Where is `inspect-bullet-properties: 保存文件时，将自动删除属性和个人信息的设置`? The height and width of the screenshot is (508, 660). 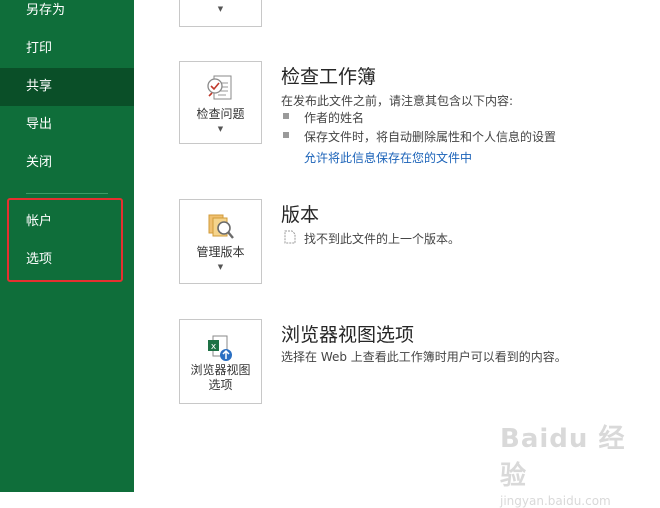
inspect-bullet-properties: 保存文件时，将自动删除属性和个人信息的设置 is located at coordinates (430, 137).